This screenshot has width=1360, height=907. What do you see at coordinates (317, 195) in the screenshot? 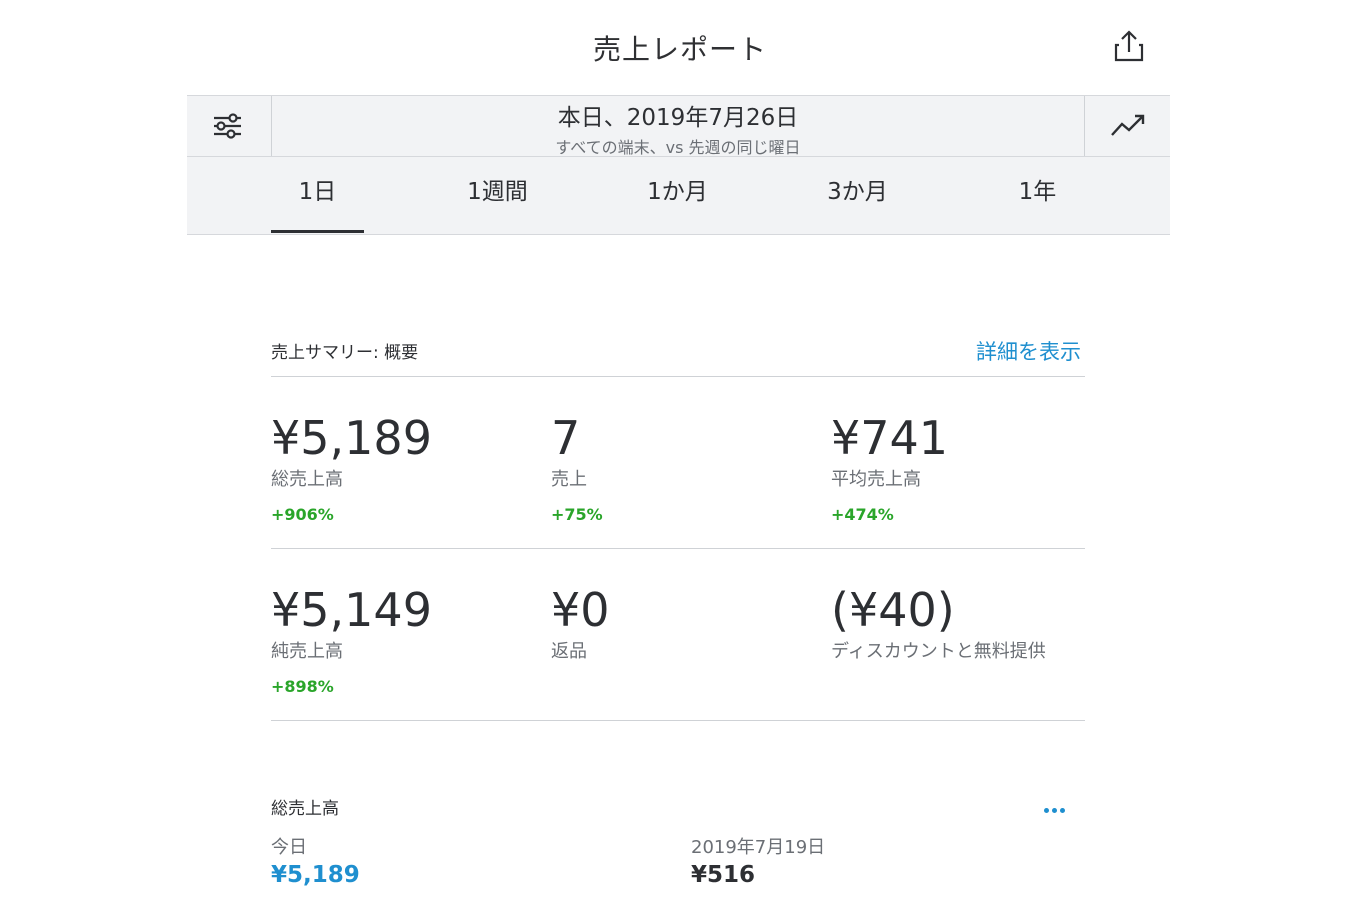
I see `tab-1day: 1日` at bounding box center [317, 195].